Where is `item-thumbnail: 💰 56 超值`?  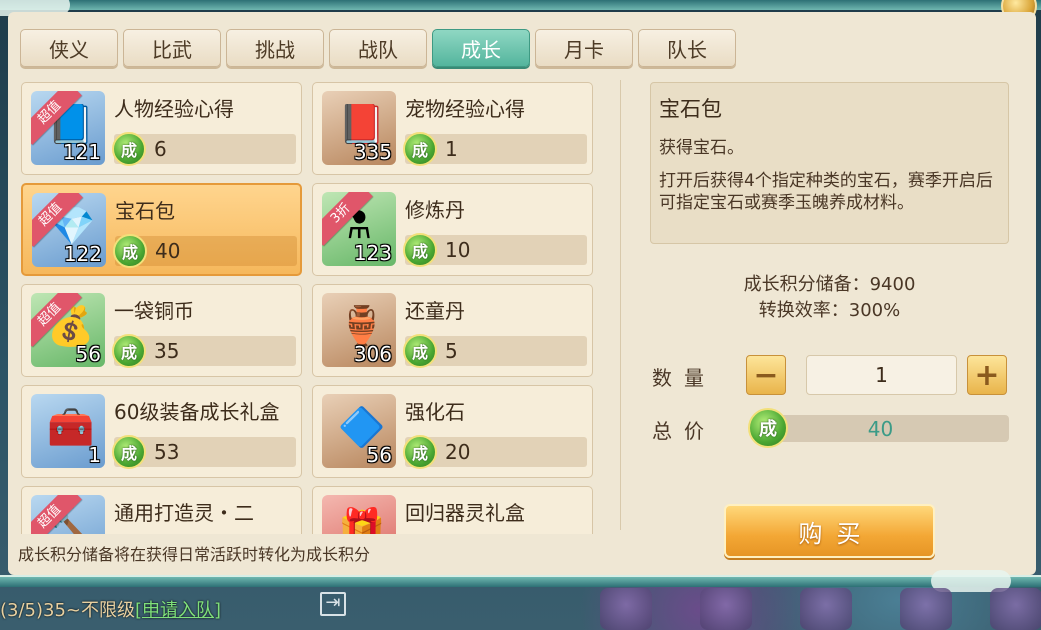
item-thumbnail: 💰 56 超值 is located at coordinates (68, 330).